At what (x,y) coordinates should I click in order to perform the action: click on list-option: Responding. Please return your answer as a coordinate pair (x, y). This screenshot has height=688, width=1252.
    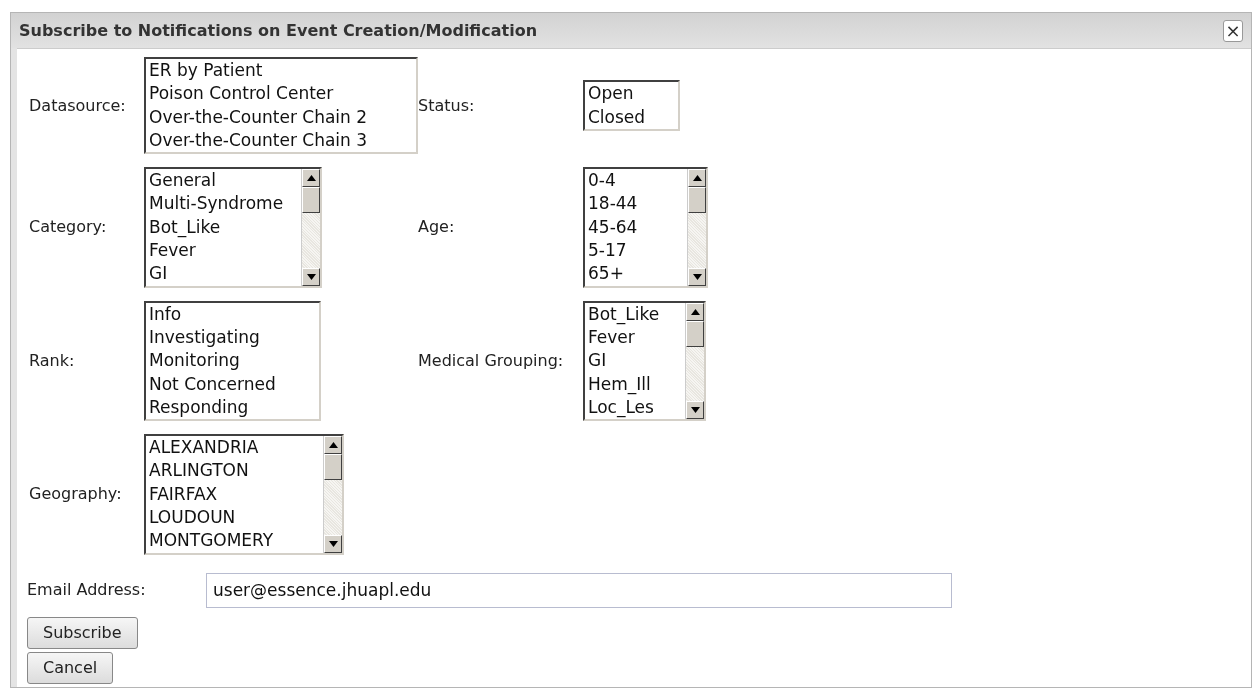
    Looking at the image, I should click on (232, 407).